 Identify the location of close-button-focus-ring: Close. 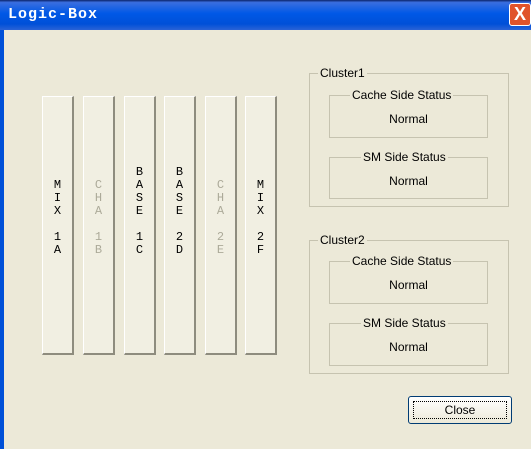
(460, 410).